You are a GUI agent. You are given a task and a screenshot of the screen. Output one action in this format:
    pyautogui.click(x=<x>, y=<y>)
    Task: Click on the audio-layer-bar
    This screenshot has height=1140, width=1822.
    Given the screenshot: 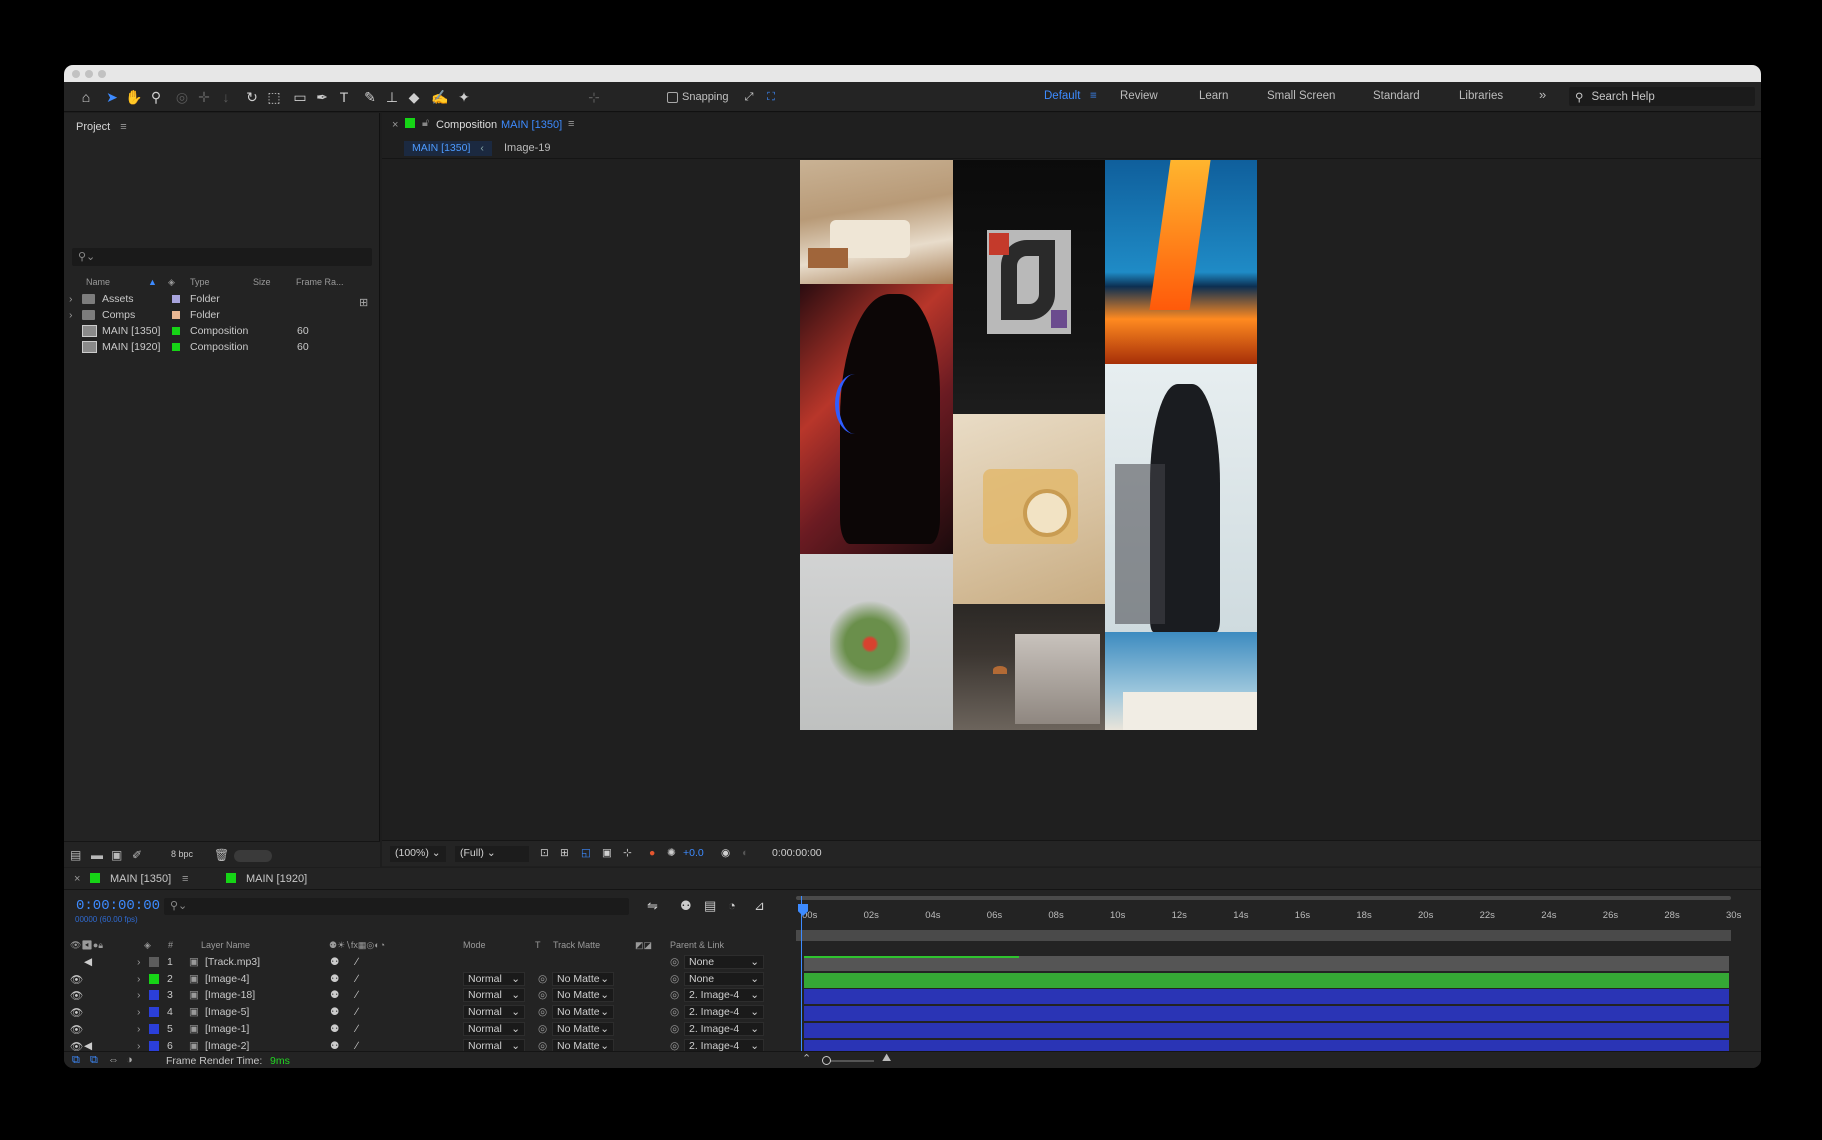 What is the action you would take?
    pyautogui.click(x=1266, y=963)
    